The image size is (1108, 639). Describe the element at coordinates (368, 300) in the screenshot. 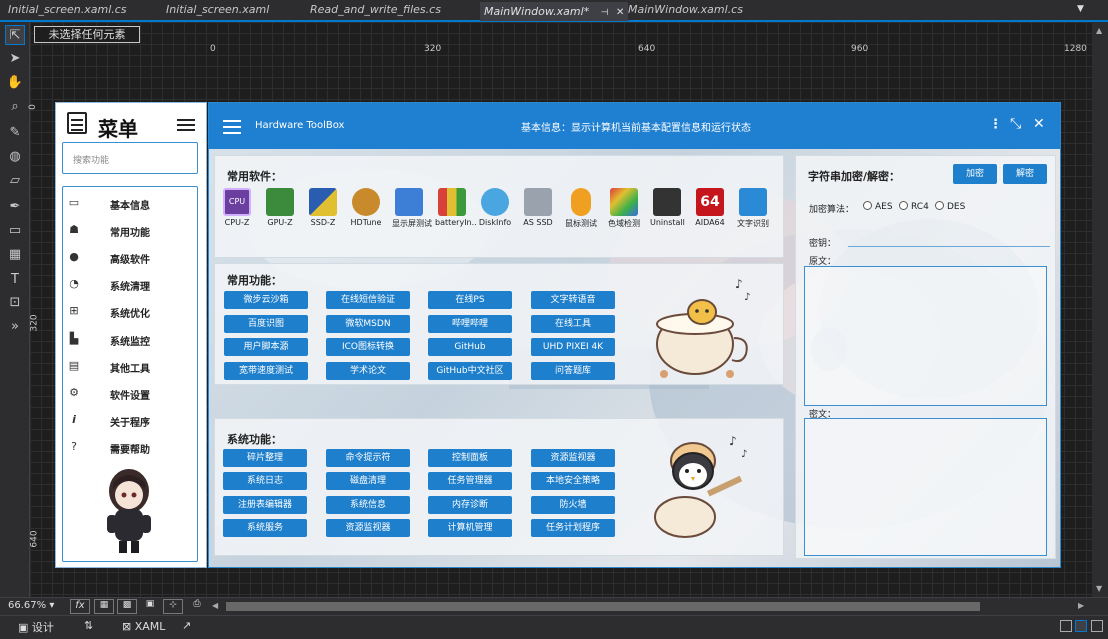

I see `btn-sms-verify: 在线短信验证` at that location.